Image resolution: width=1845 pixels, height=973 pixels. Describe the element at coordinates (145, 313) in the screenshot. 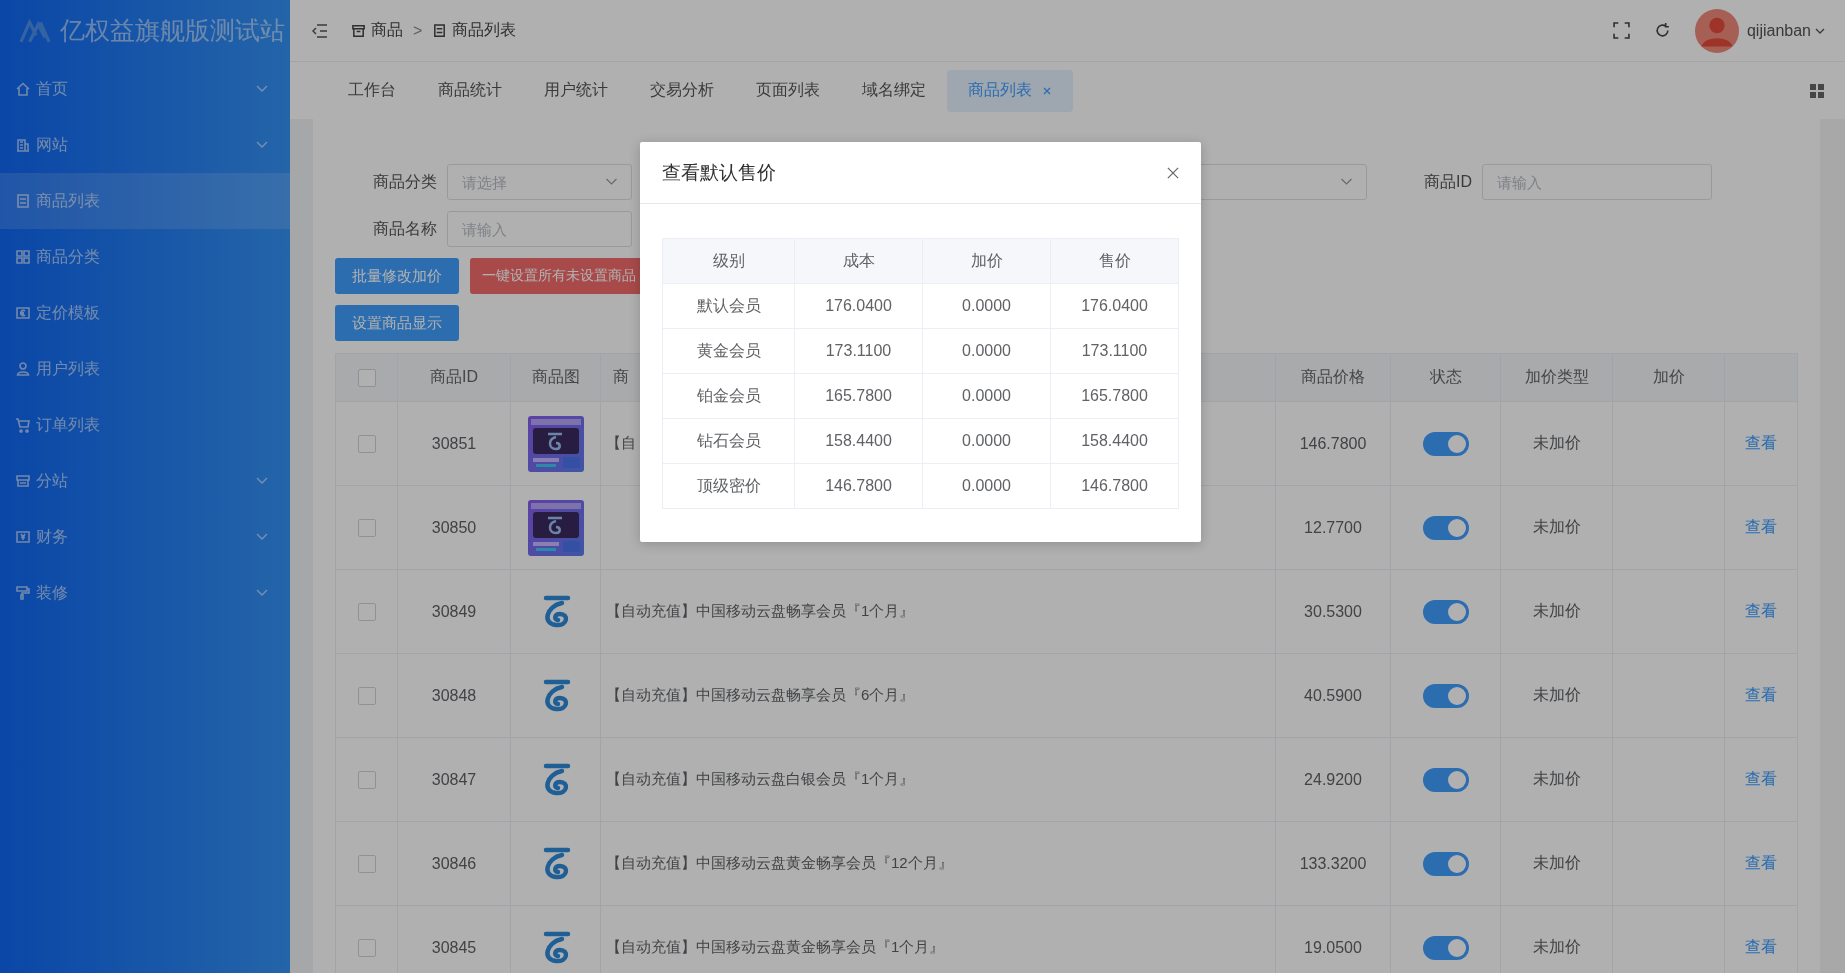

I see `sidebar-item: 定价模板` at that location.